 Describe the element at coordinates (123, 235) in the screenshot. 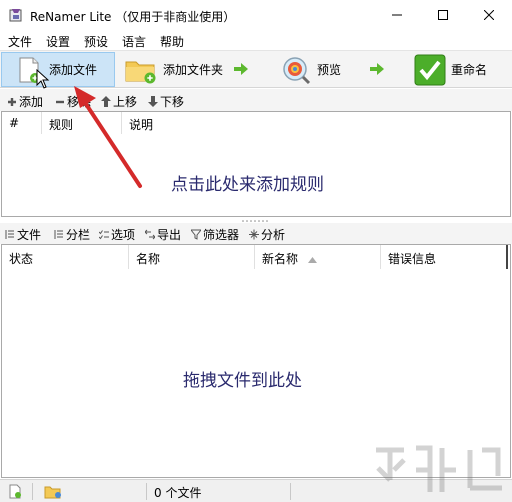

I see `options-menu-label: 选项` at that location.